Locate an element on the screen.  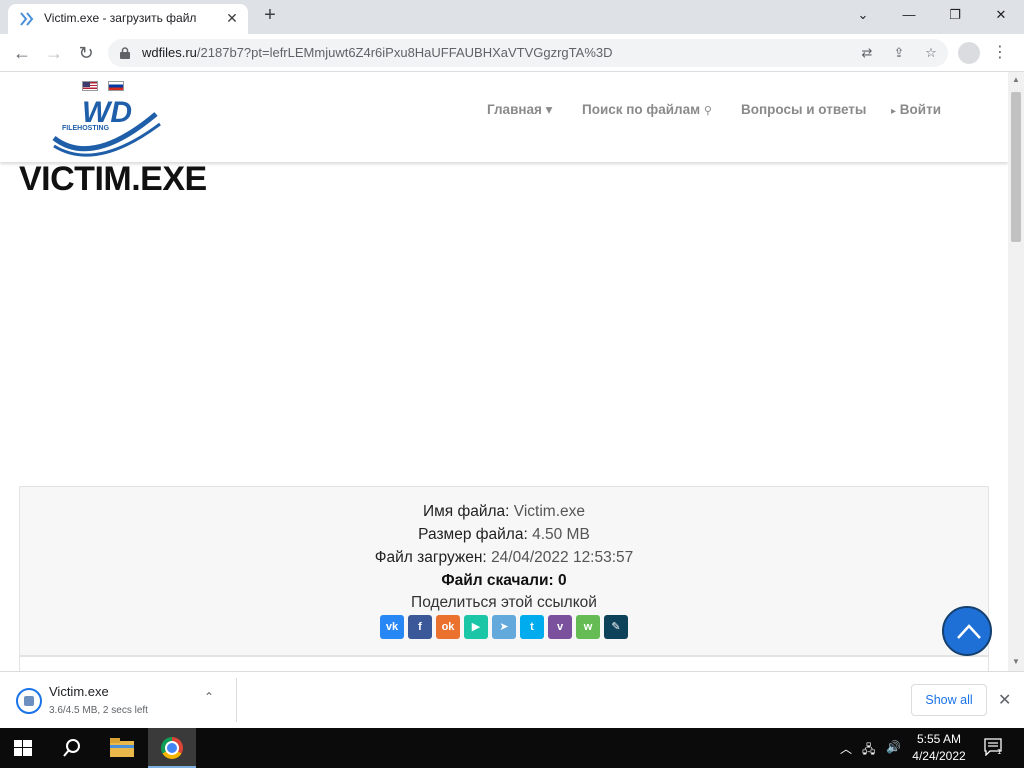
browser-tab: Victim.exe - загрузить файл ✕ is located at coordinates (128, 19).